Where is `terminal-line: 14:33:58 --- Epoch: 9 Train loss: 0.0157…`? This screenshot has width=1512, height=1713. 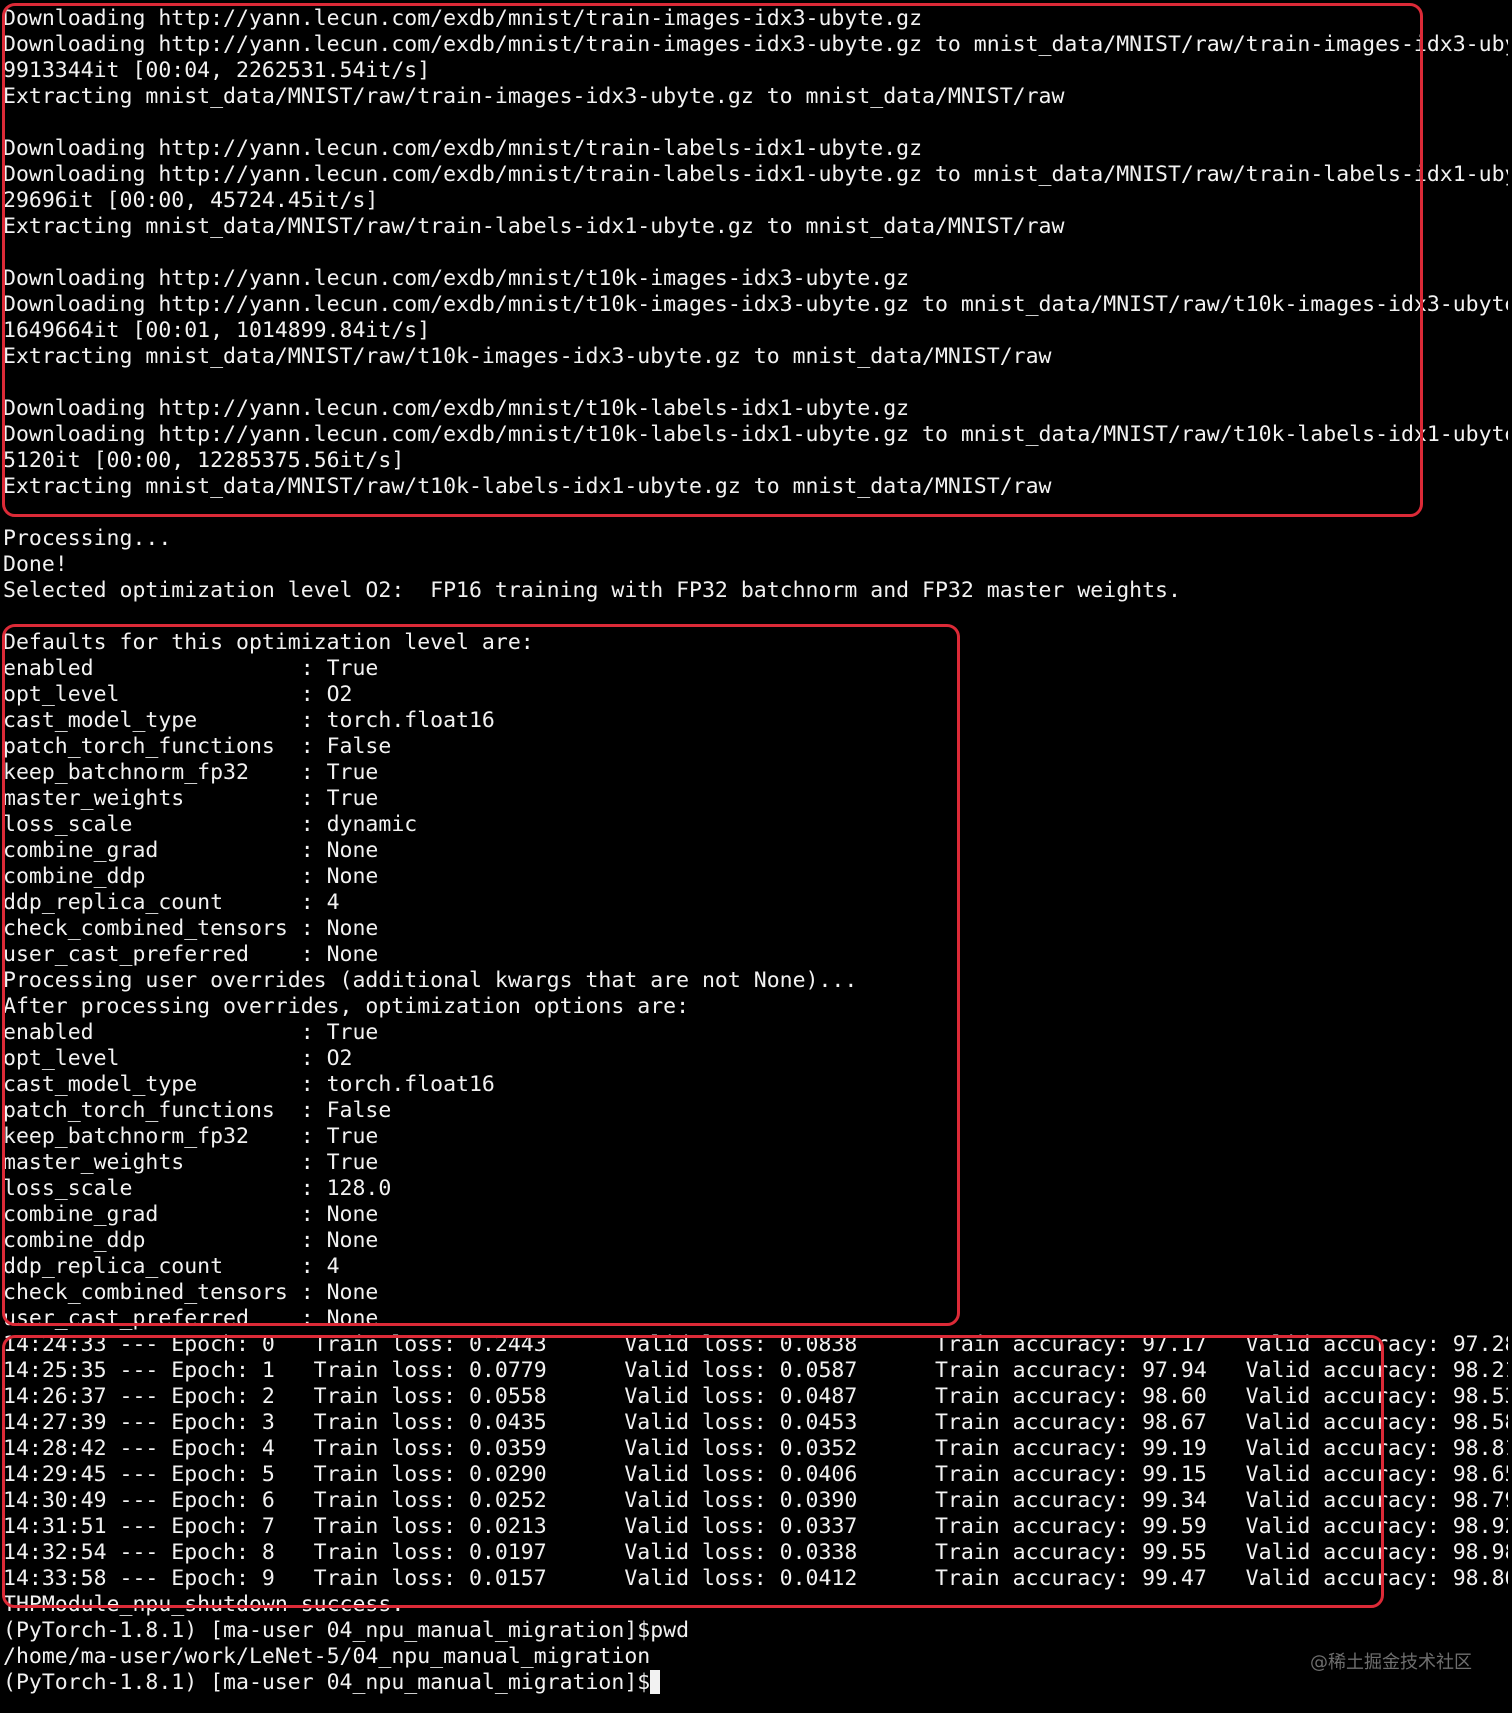
terminal-line: 14:33:58 --- Epoch: 9 Train loss: 0.0157… is located at coordinates (755, 1578).